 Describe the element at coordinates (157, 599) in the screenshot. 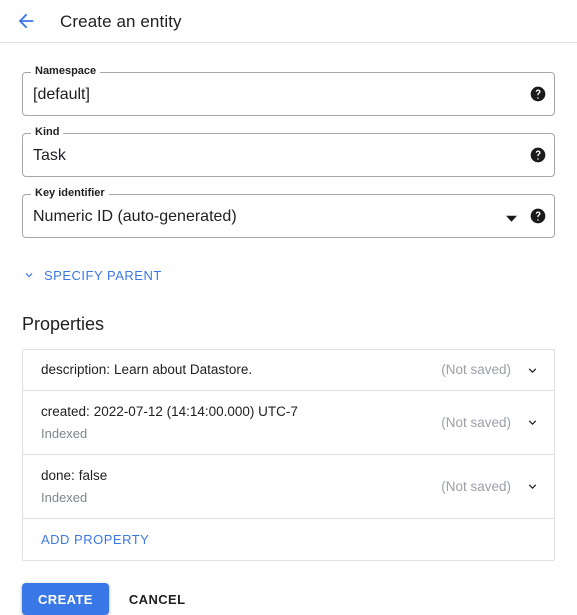

I see `cancel-button: CANCEL` at that location.